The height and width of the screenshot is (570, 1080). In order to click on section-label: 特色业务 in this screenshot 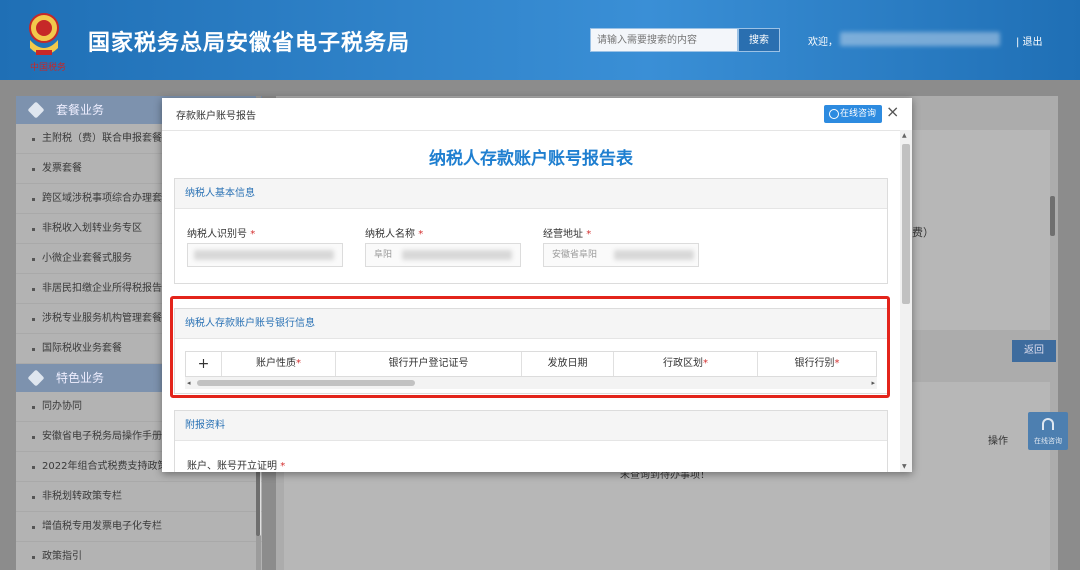, I will do `click(80, 378)`.